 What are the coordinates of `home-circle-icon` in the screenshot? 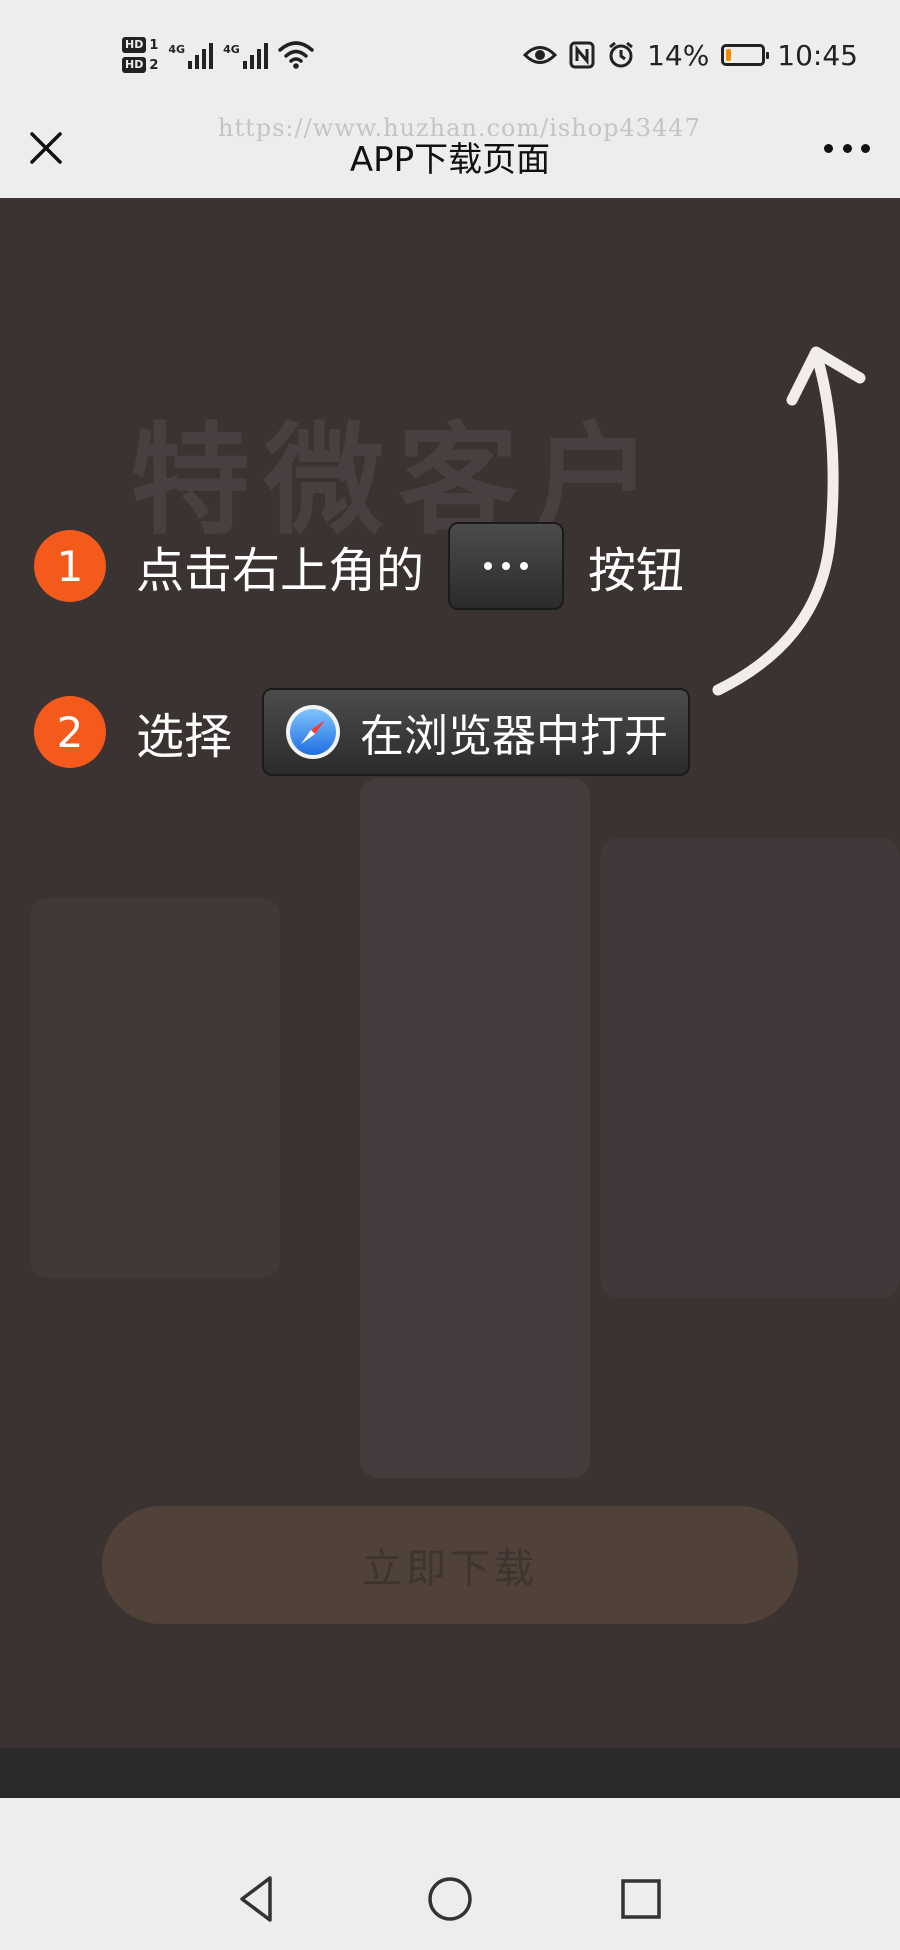 It's located at (450, 1899).